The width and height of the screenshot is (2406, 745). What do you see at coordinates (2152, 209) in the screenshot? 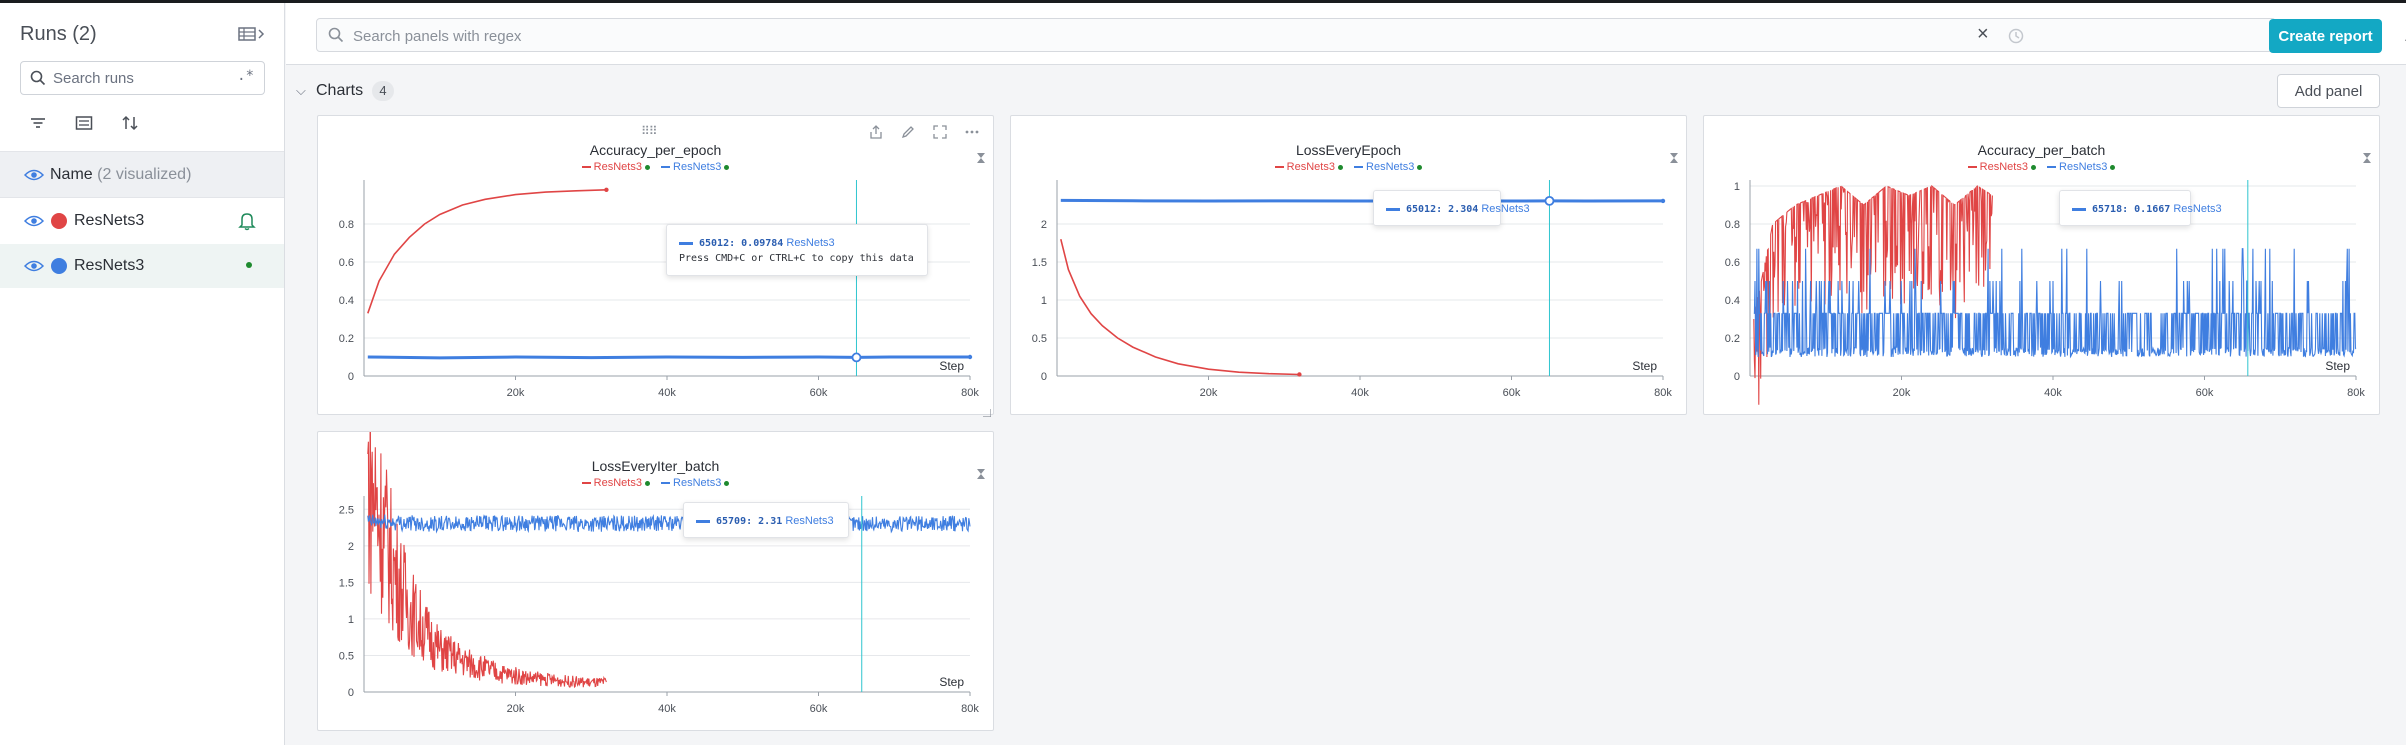
I see `tooltip-value: 0.1667` at bounding box center [2152, 209].